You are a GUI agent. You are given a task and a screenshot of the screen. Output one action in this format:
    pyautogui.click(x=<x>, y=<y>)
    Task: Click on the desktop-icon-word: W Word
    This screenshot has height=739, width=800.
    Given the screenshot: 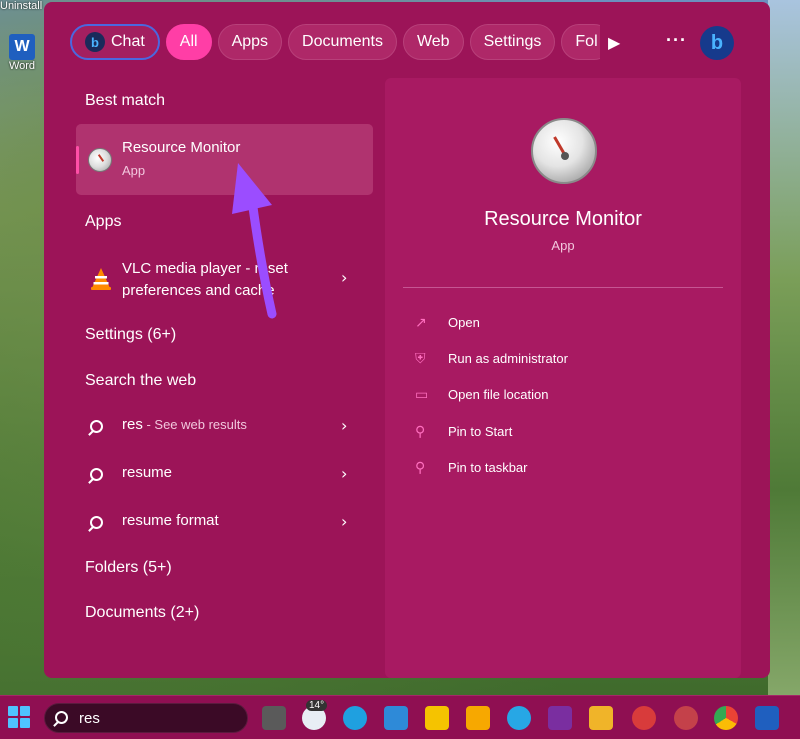 What is the action you would take?
    pyautogui.click(x=22, y=53)
    